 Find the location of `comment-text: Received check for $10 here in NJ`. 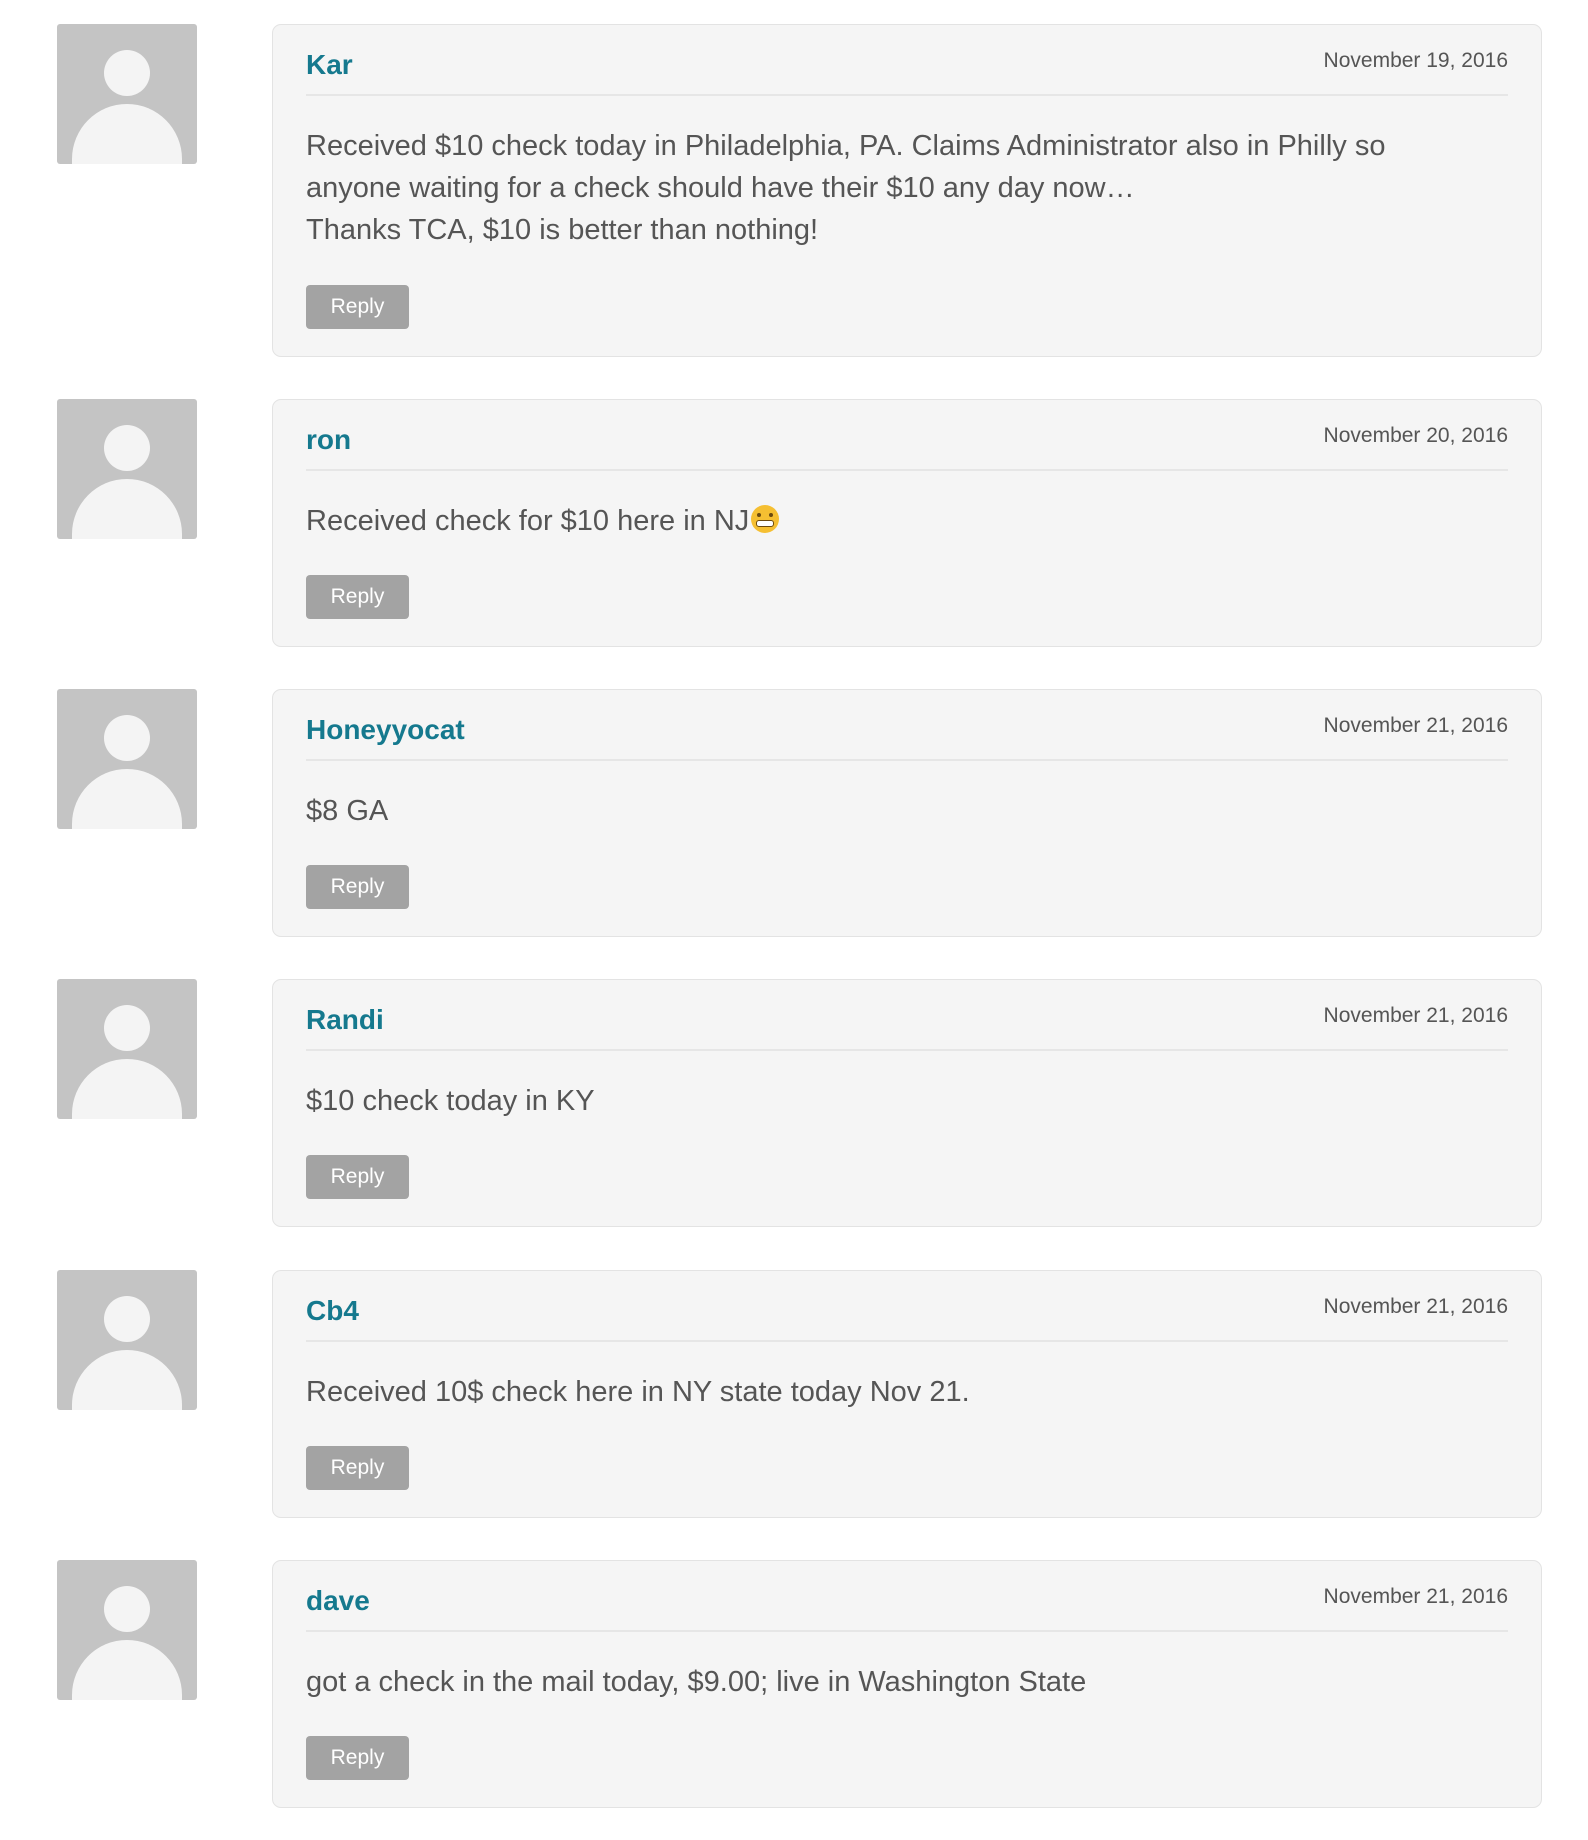

comment-text: Received check for $10 here in NJ is located at coordinates (907, 521).